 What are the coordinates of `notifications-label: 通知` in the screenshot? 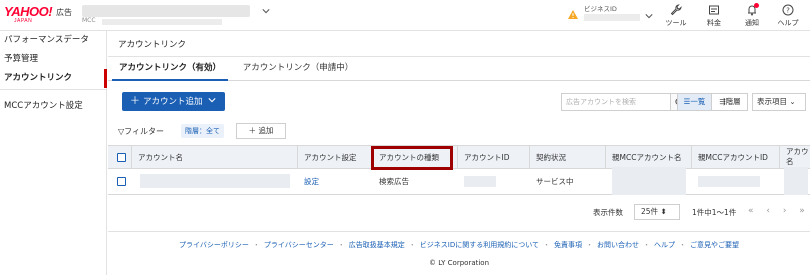 It's located at (752, 23).